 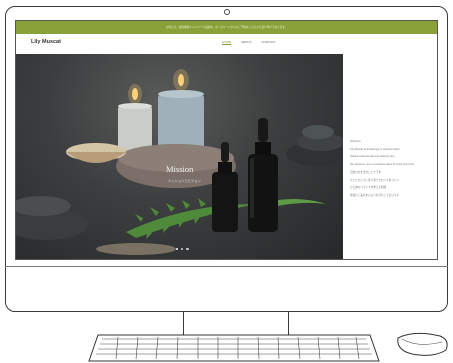 What do you see at coordinates (184, 181) in the screenshot?
I see `hero-subtitle: ミッションとビジョン` at bounding box center [184, 181].